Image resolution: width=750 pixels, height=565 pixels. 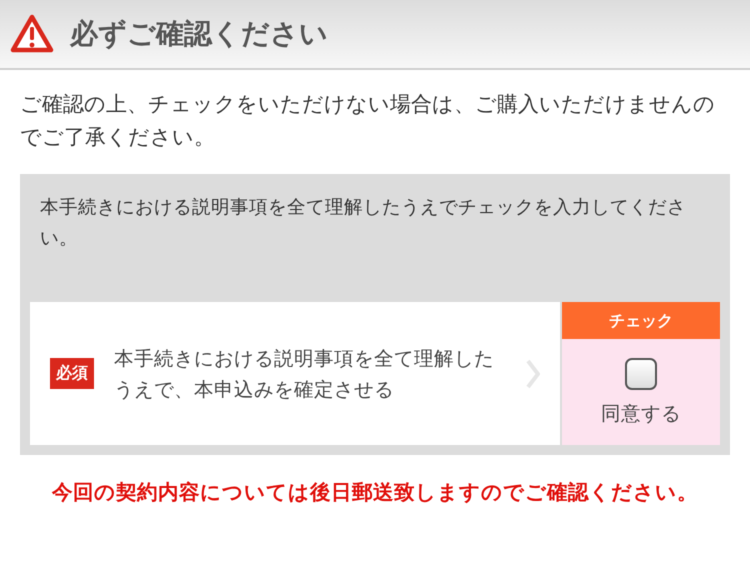 I want to click on agree-checkbox, so click(x=641, y=374).